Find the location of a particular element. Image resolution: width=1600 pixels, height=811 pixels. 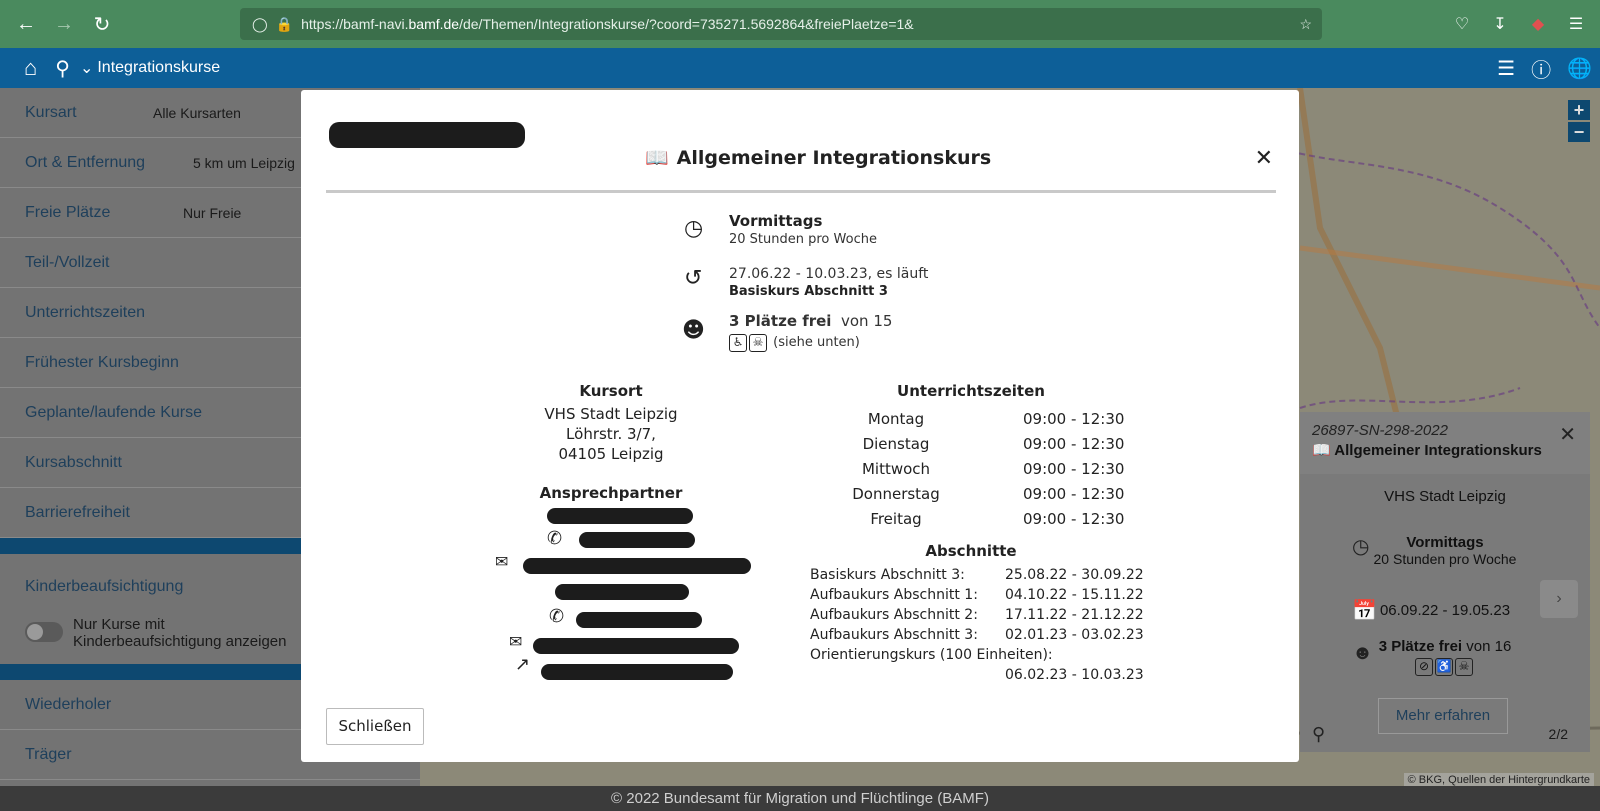

chevron-down-icon: ⌄ is located at coordinates (86, 68).